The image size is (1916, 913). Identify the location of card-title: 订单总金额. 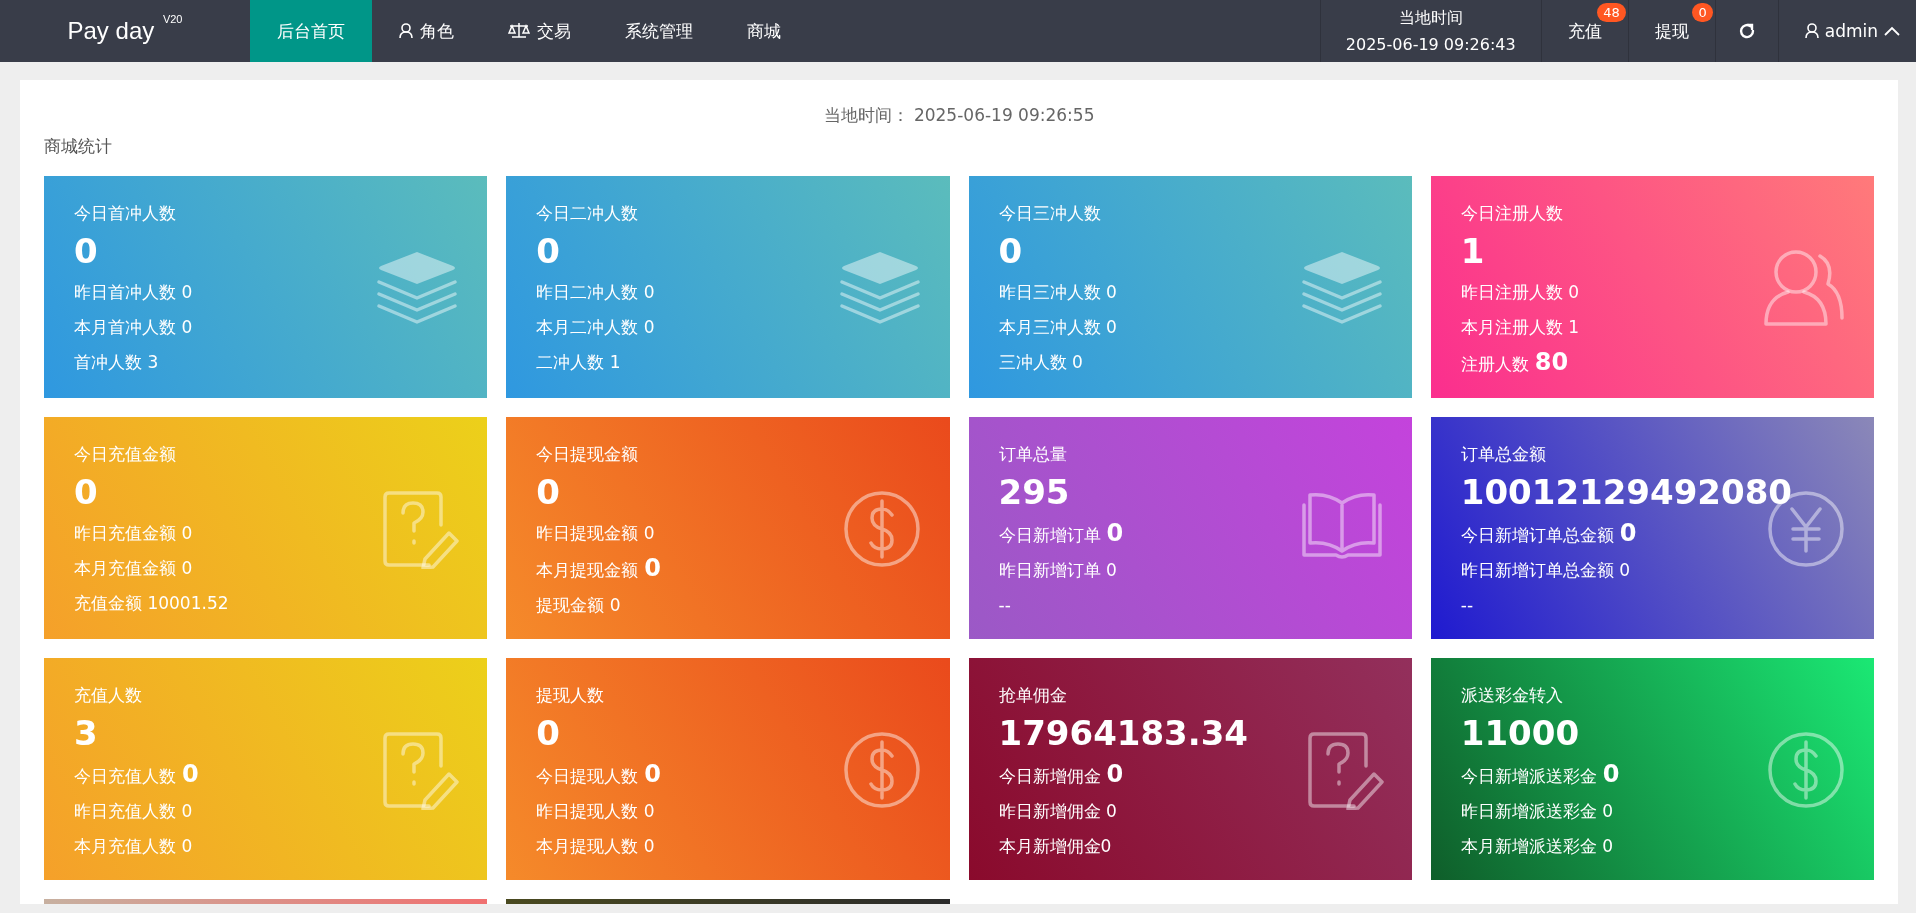
(1503, 454).